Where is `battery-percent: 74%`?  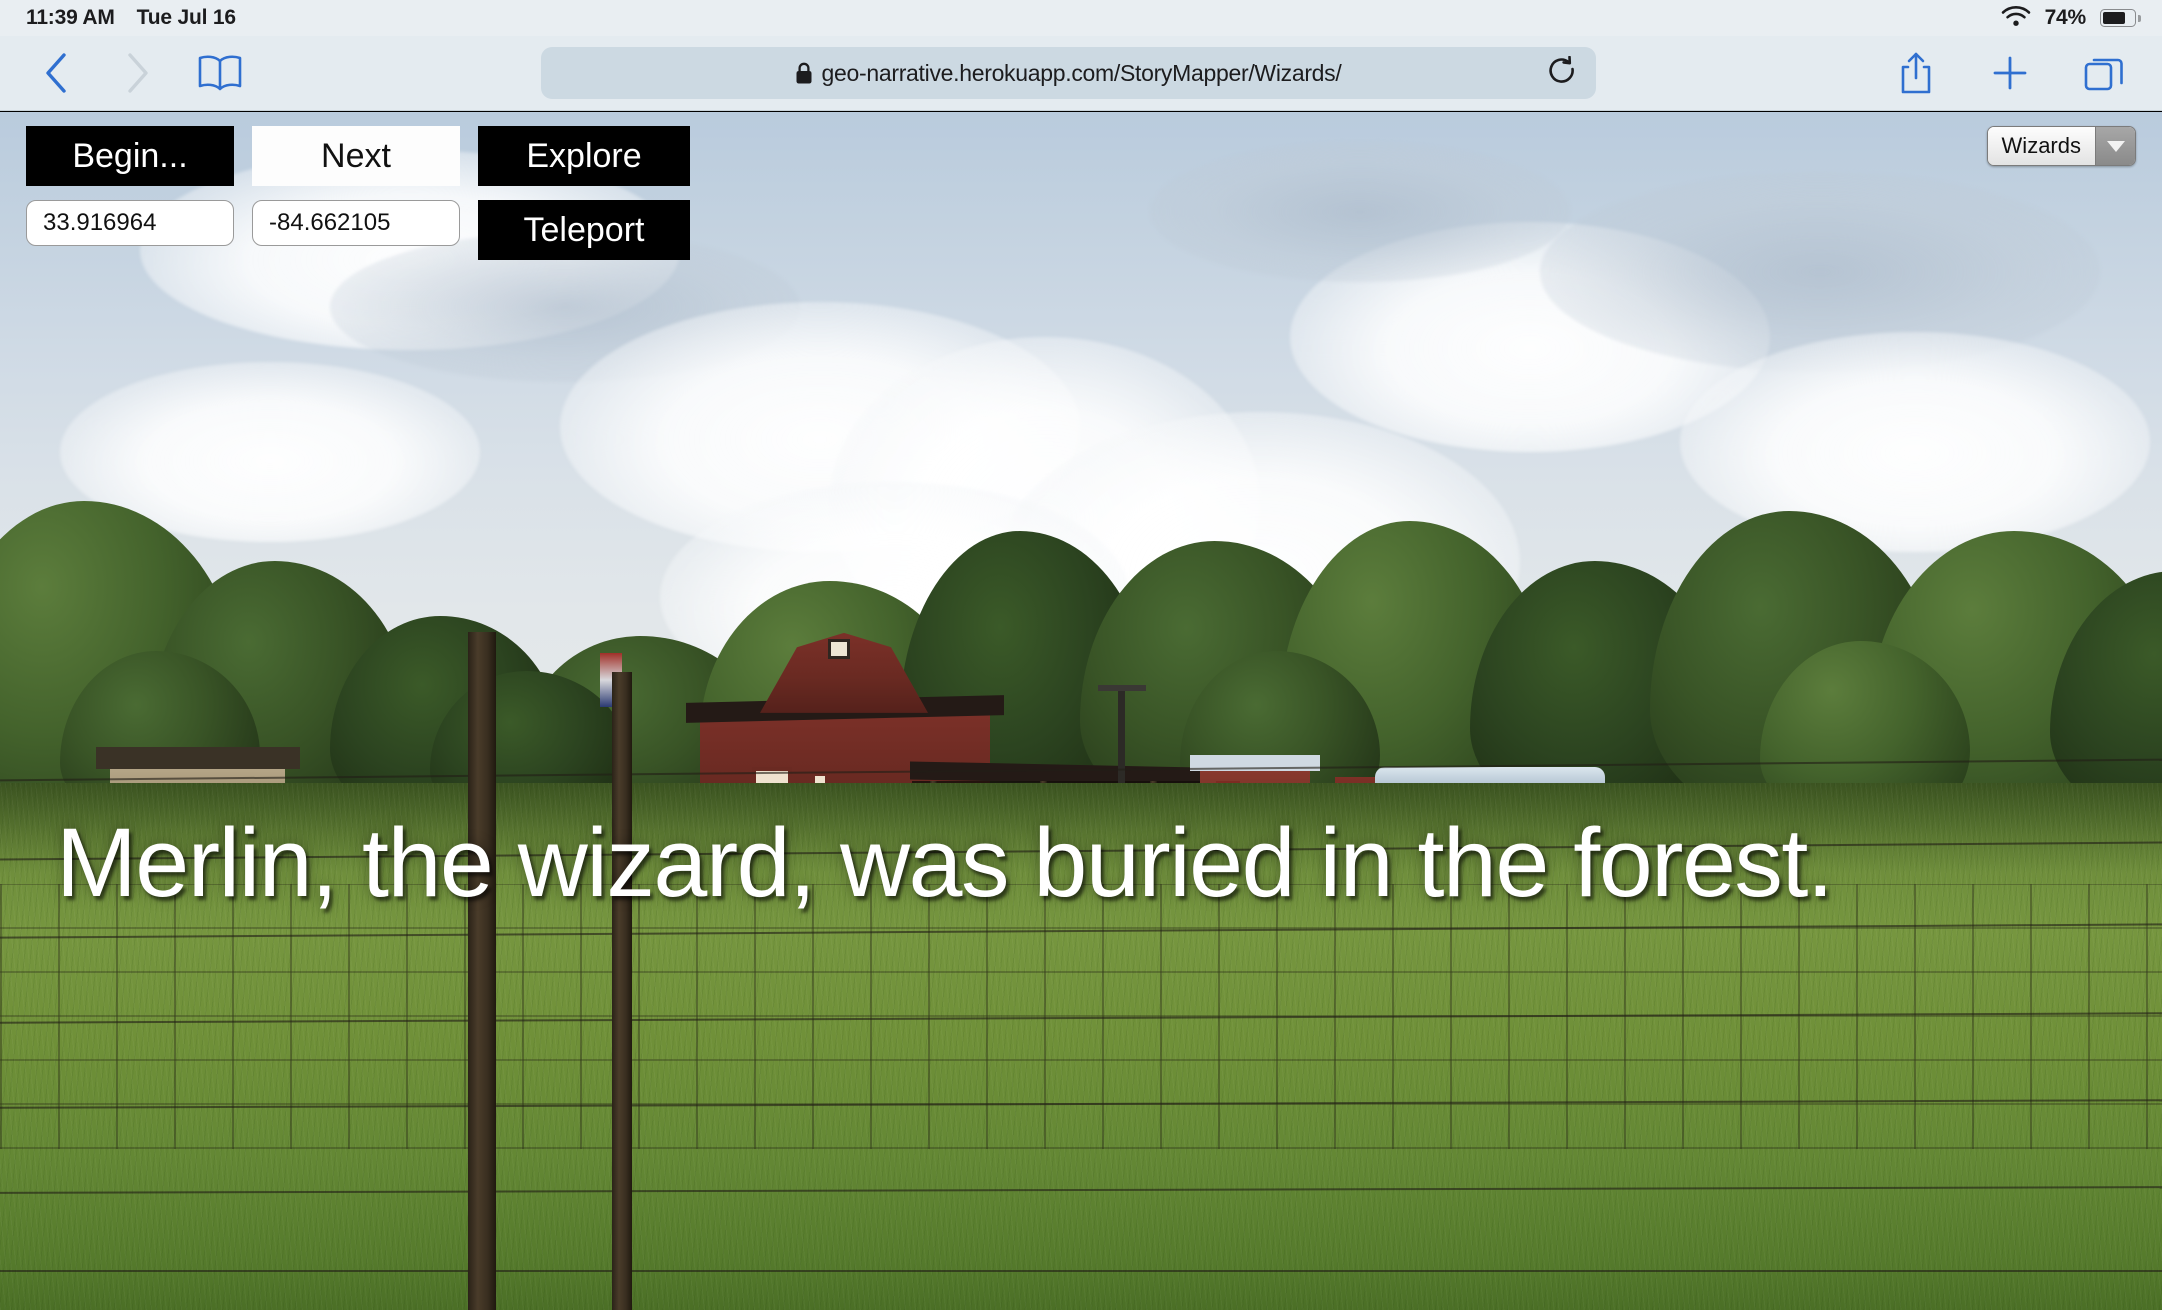 battery-percent: 74% is located at coordinates (2065, 17).